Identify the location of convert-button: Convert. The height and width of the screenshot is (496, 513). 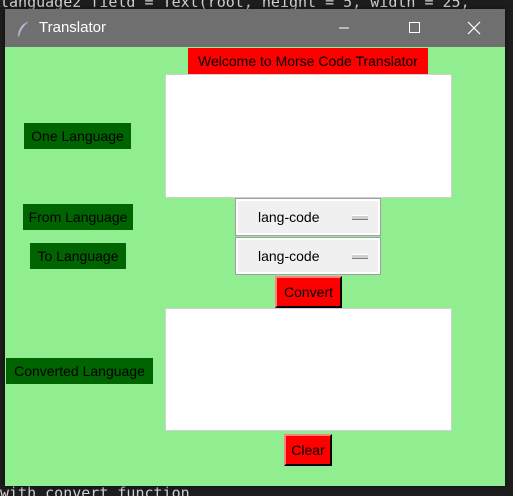
(308, 292).